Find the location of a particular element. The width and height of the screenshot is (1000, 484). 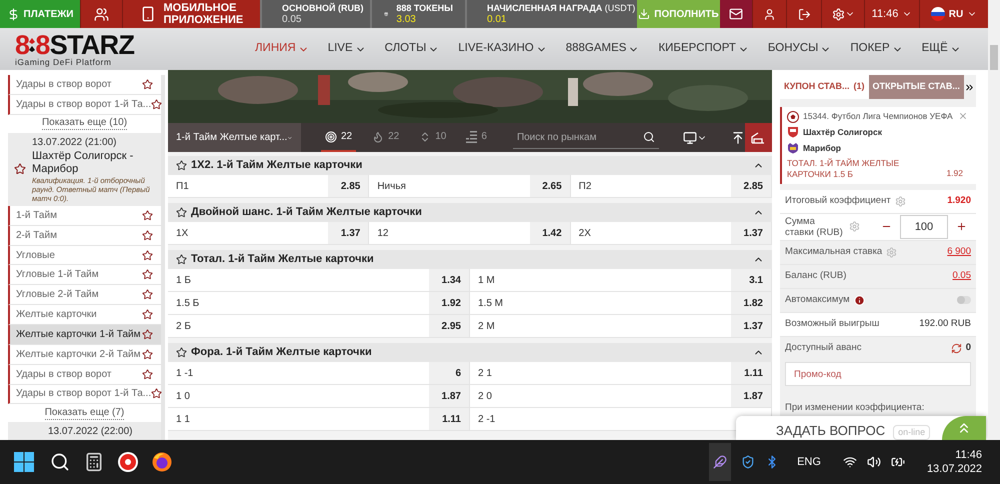

nav-item: ЛИНИЯ is located at coordinates (282, 49).